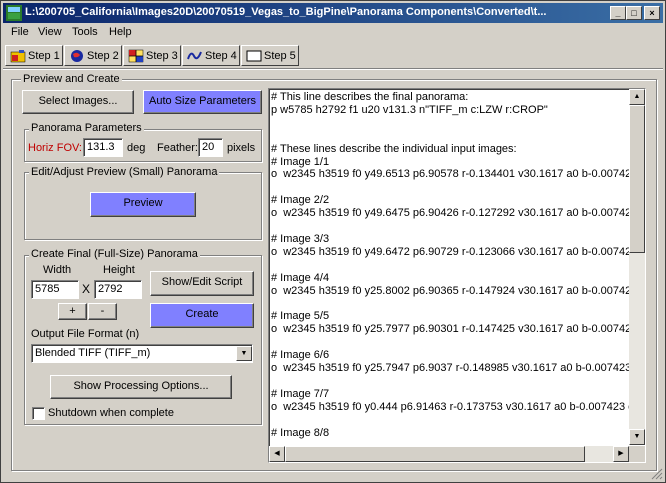 Image resolution: width=666 pixels, height=483 pixels. I want to click on create-button: Create, so click(202, 315).